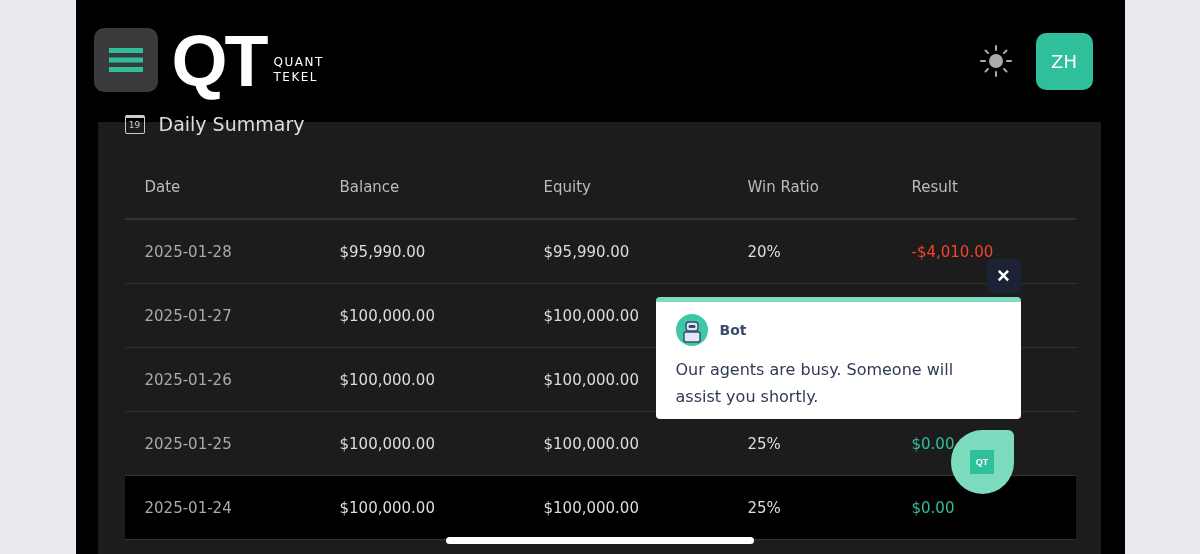 This screenshot has height=554, width=1200. I want to click on balance-cell: $95,990.00, so click(382, 251).